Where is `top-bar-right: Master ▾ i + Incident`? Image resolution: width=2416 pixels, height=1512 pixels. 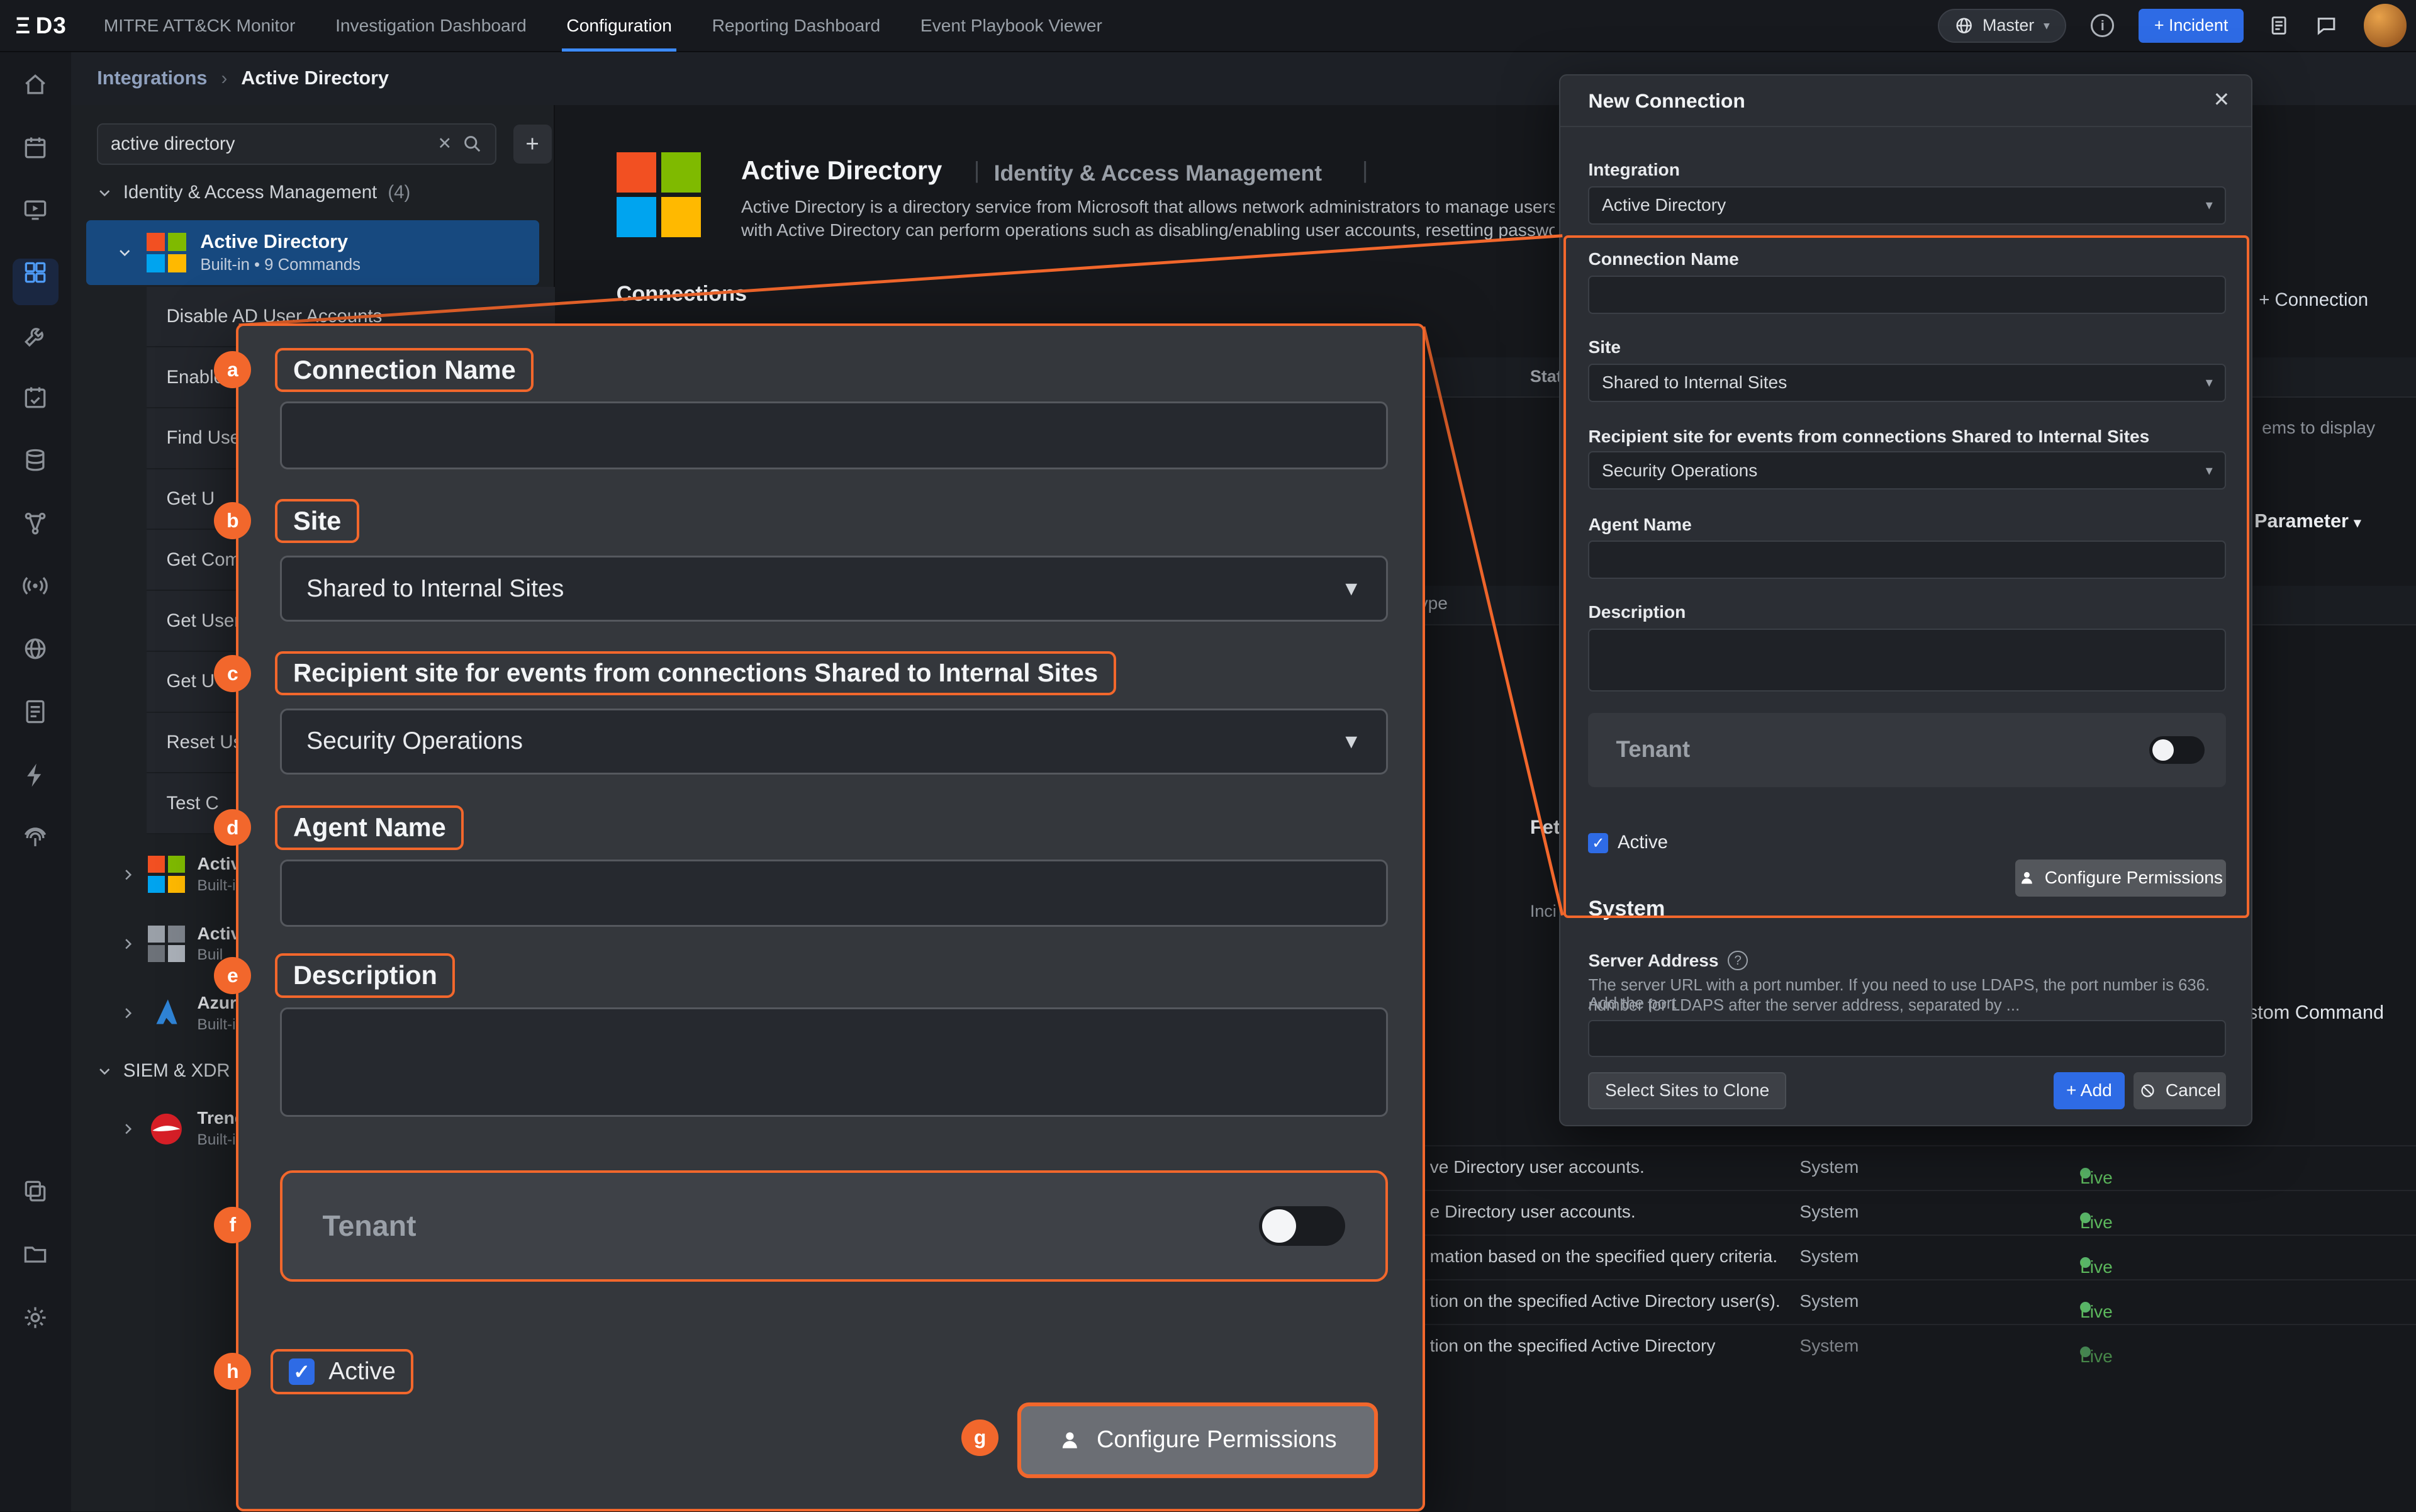 top-bar-right: Master ▾ i + Incident is located at coordinates (2177, 25).